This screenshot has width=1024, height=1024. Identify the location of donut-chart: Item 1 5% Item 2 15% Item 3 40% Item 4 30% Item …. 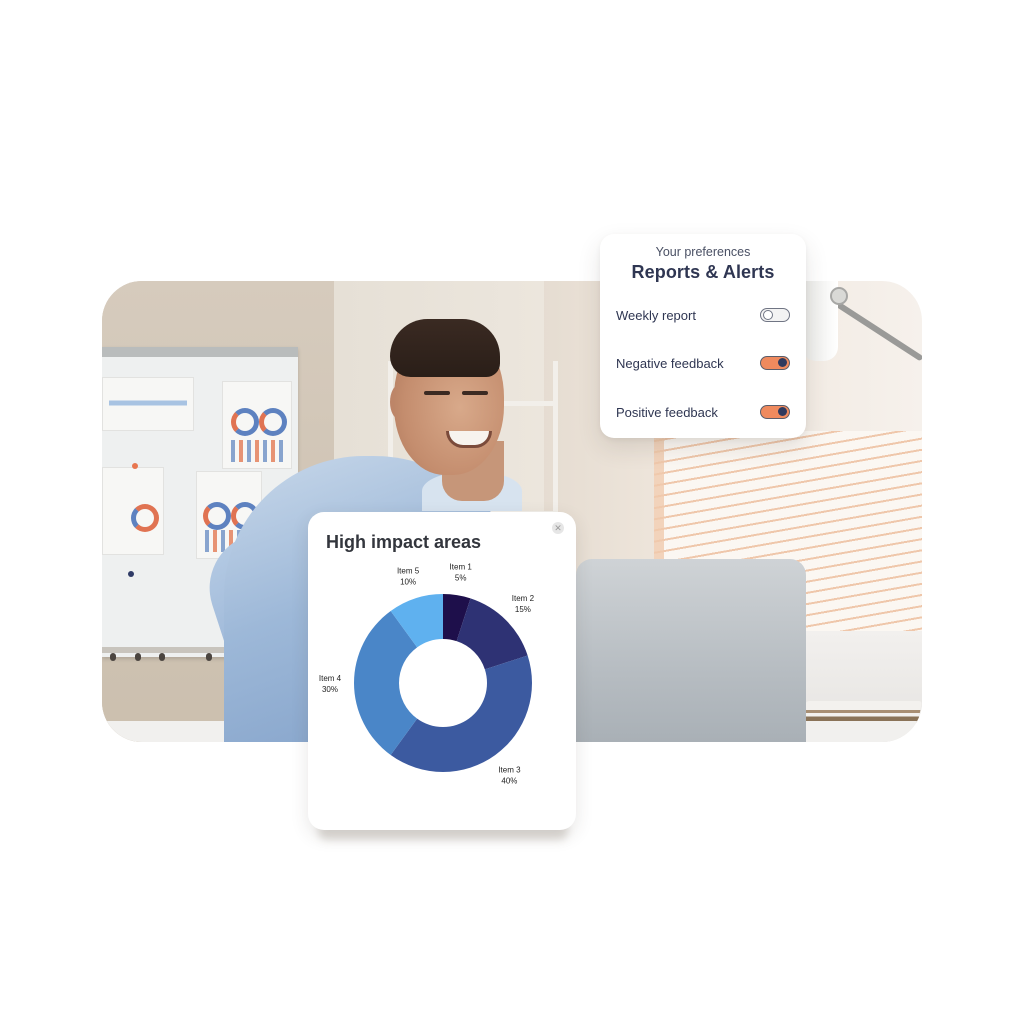
(427, 673).